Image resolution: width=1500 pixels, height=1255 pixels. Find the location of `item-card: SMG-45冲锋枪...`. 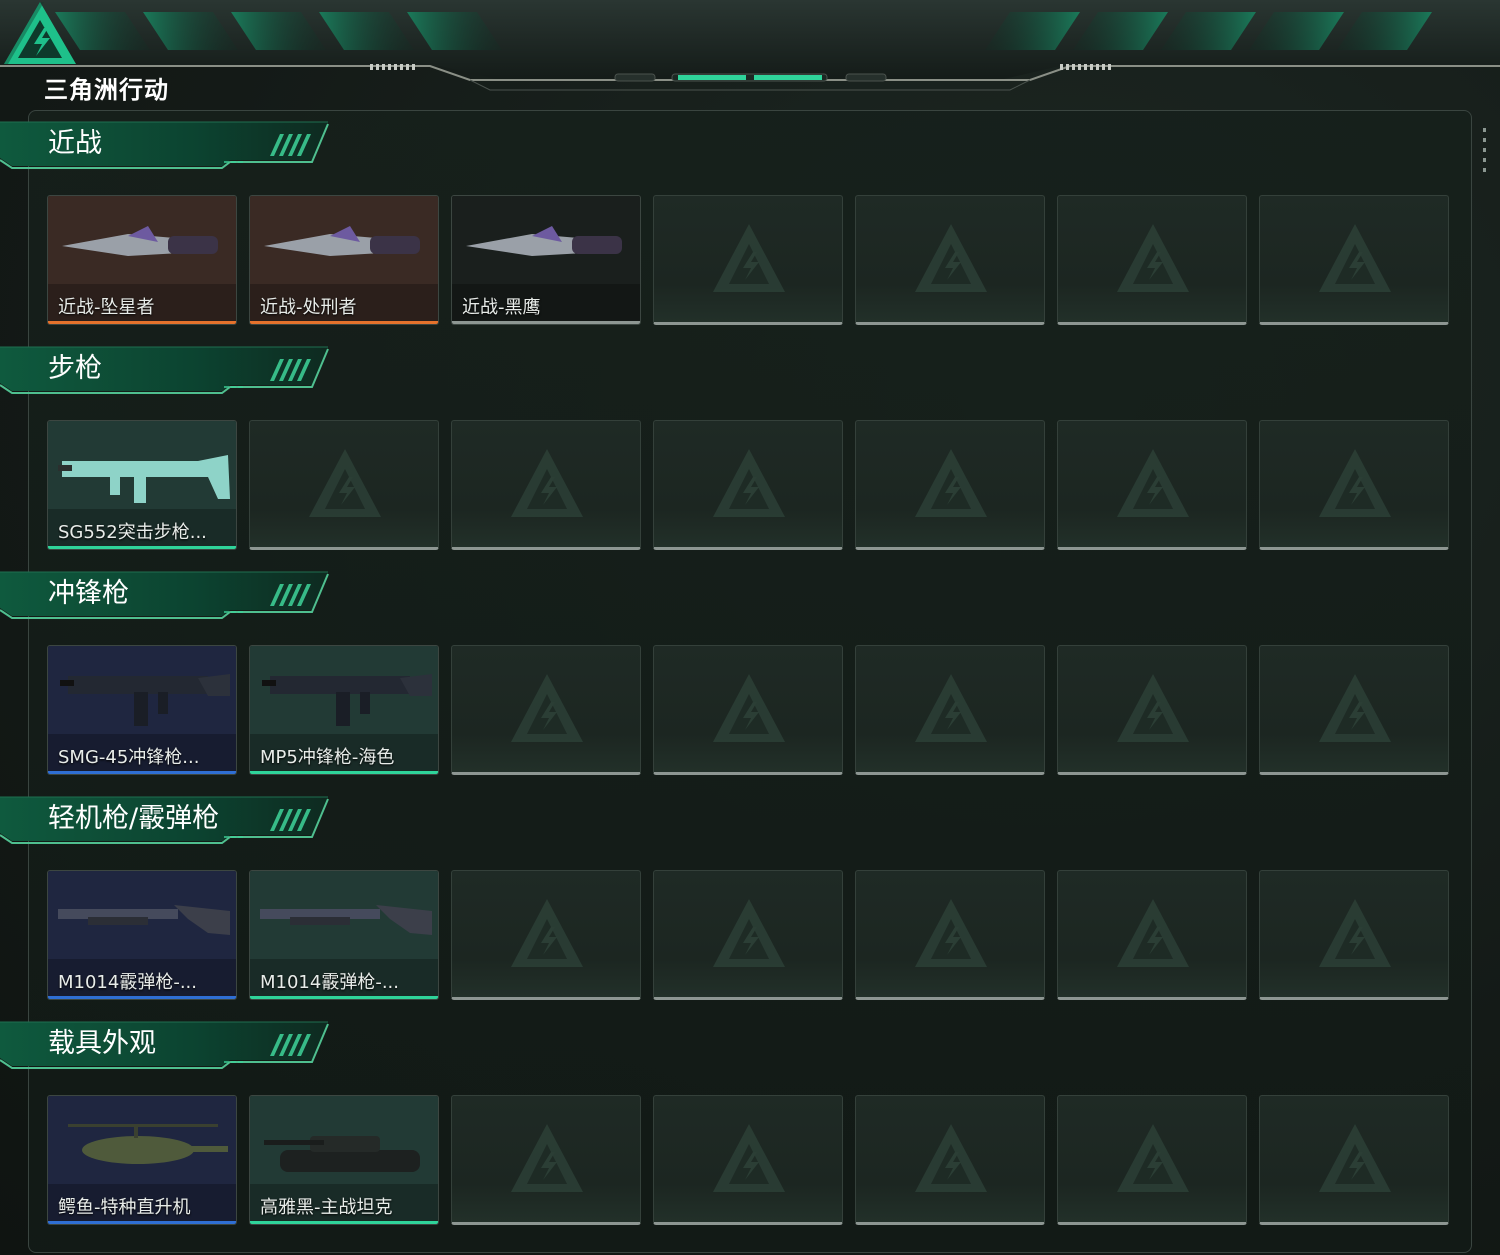

item-card: SMG-45冲锋枪... is located at coordinates (142, 710).